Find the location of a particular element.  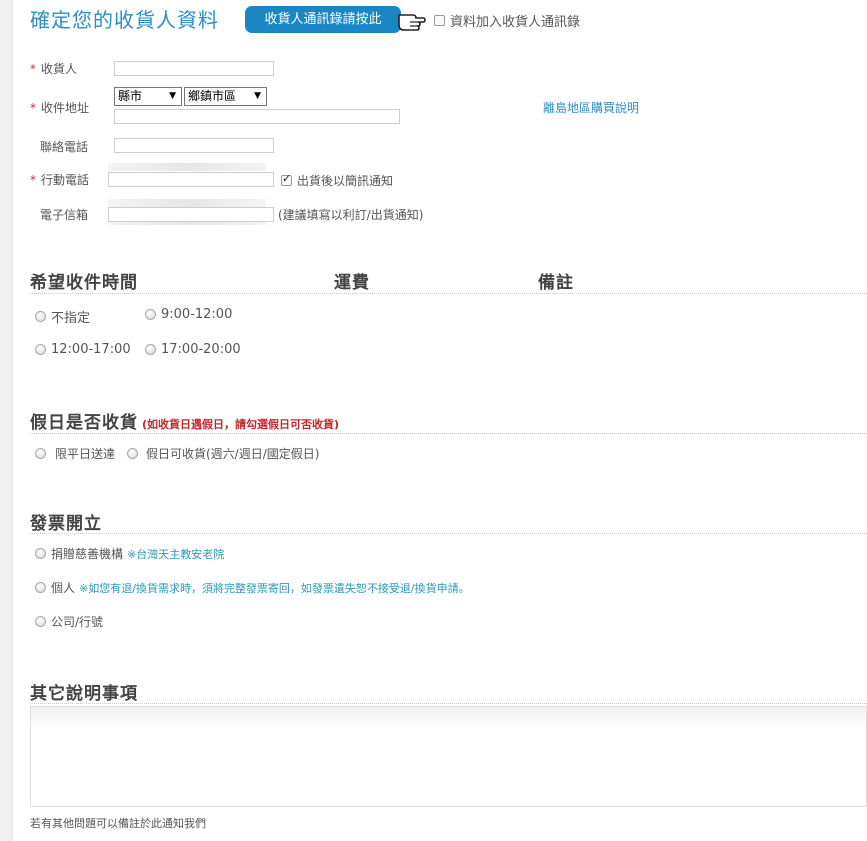

island-purchase-link: 離島地區購買說明 is located at coordinates (591, 107).